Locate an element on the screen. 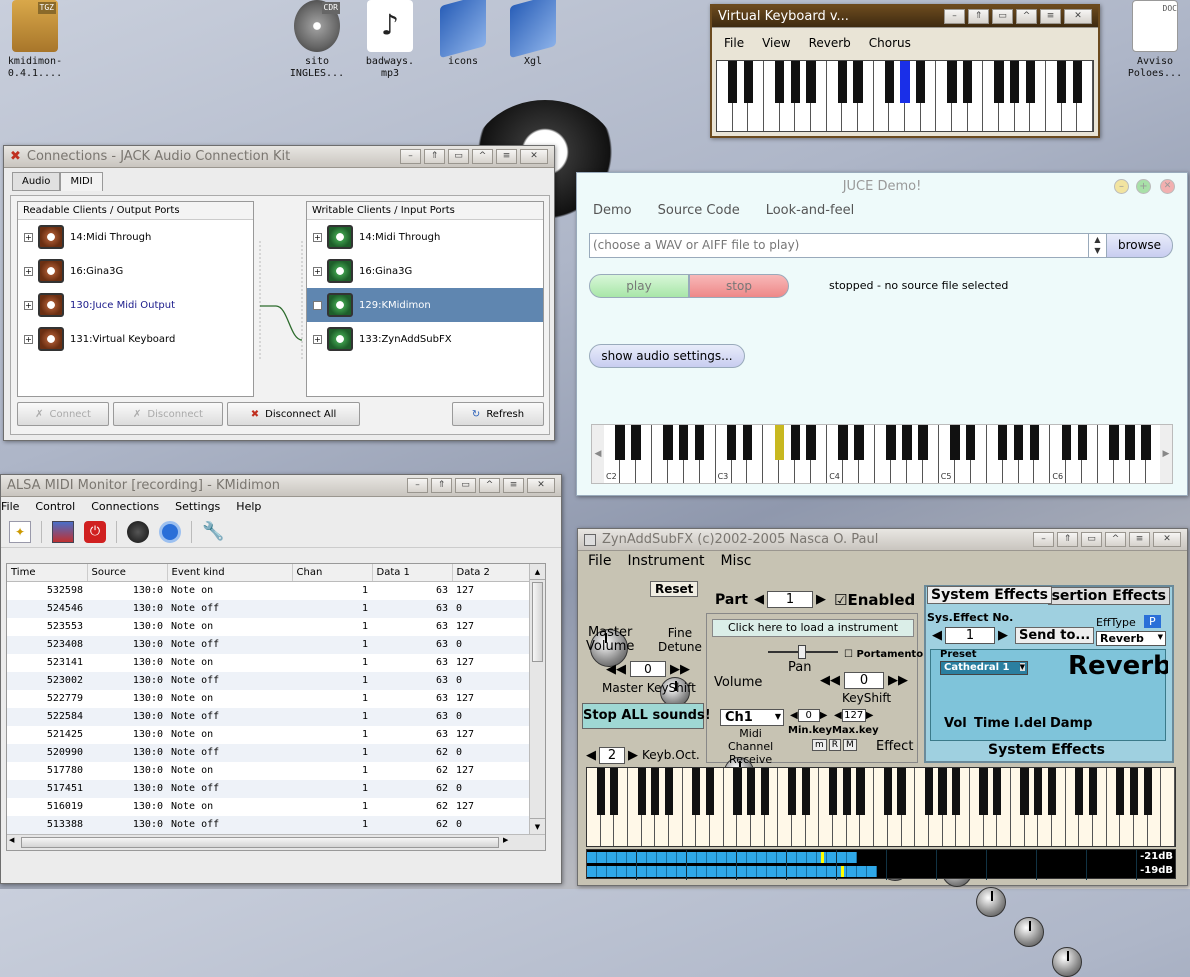 The image size is (1190, 977). white-key is located at coordinates (1168, 807).